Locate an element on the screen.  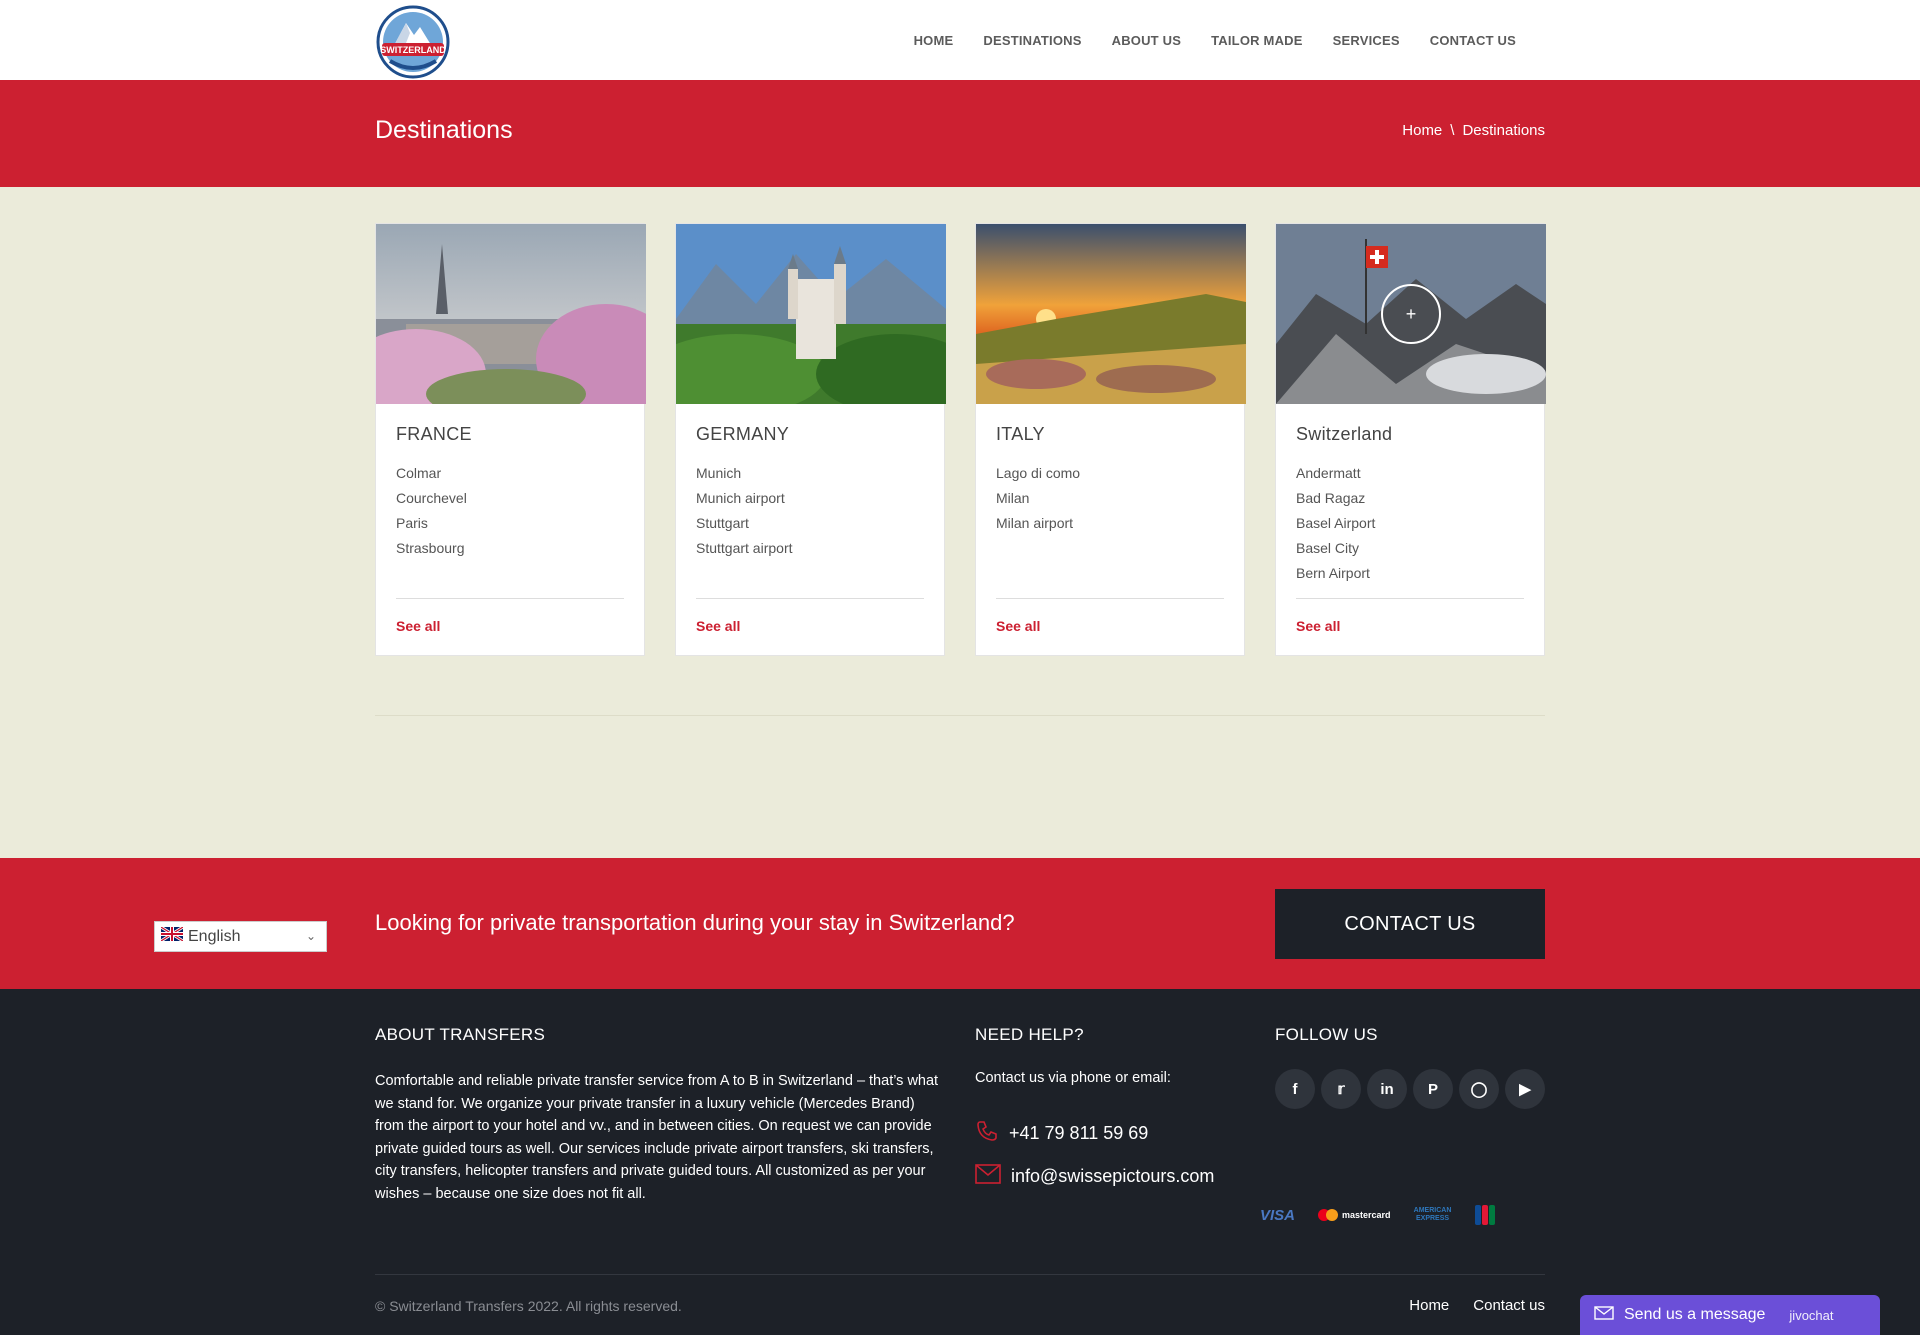
language-label: English is located at coordinates (214, 936).